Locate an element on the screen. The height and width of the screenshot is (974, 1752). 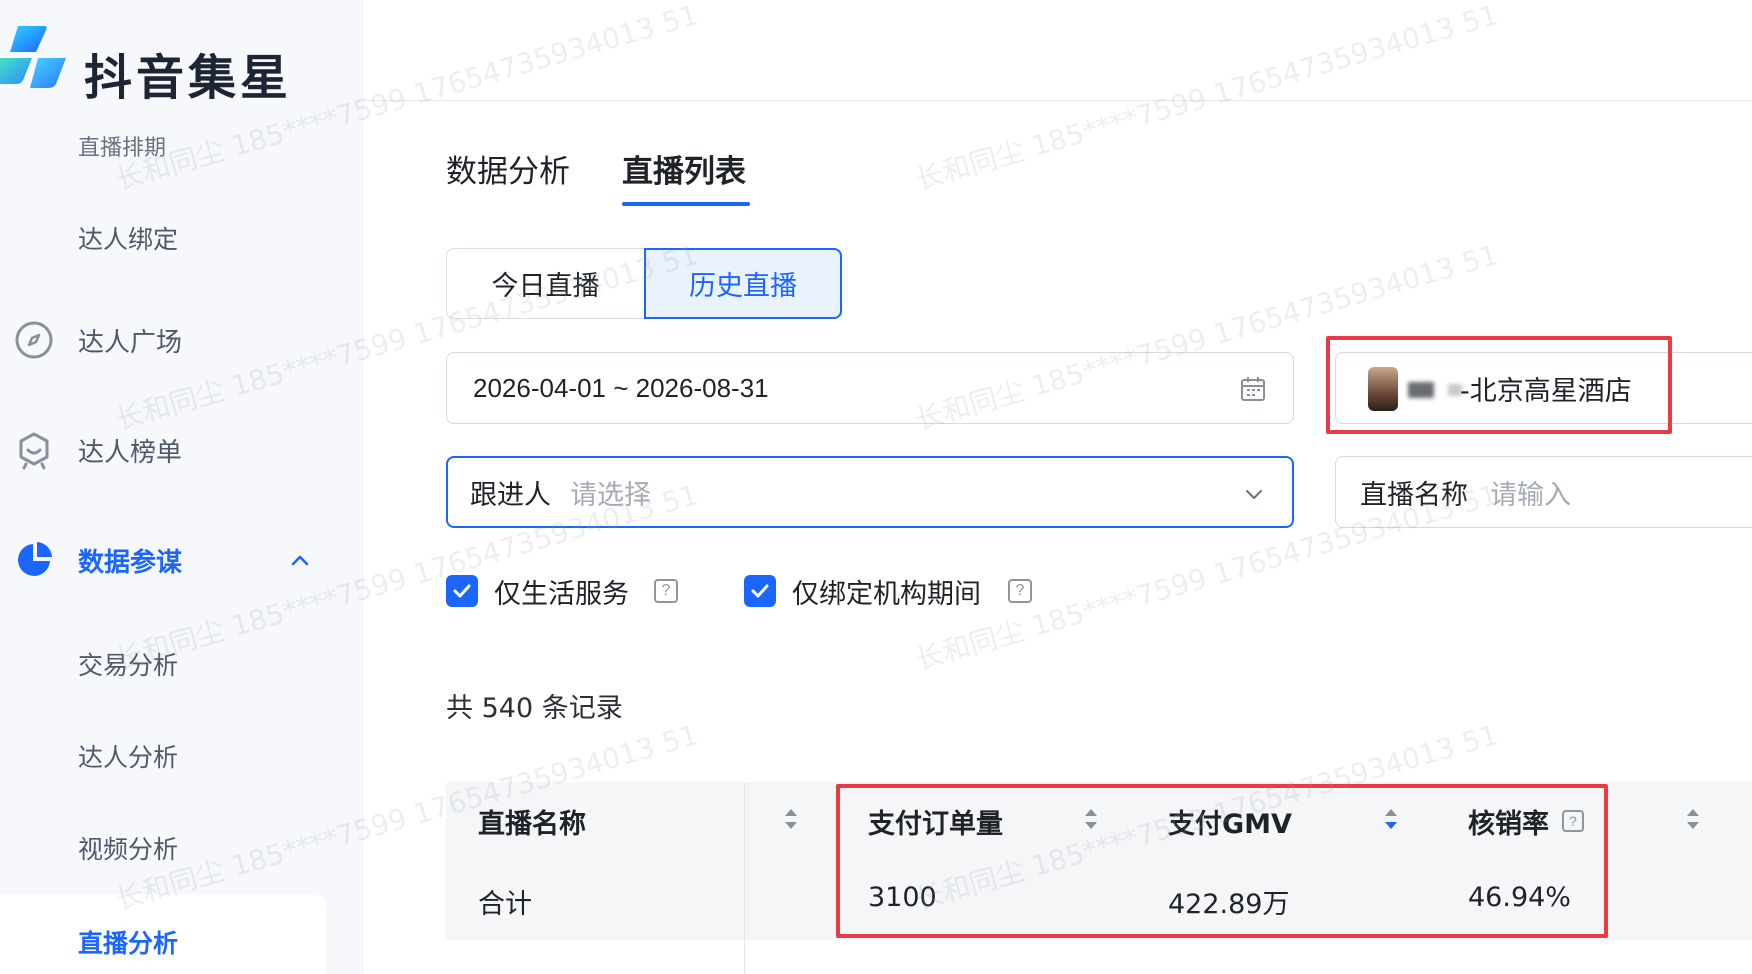
sidebar-item-label: 交易分析 is located at coordinates (128, 665).